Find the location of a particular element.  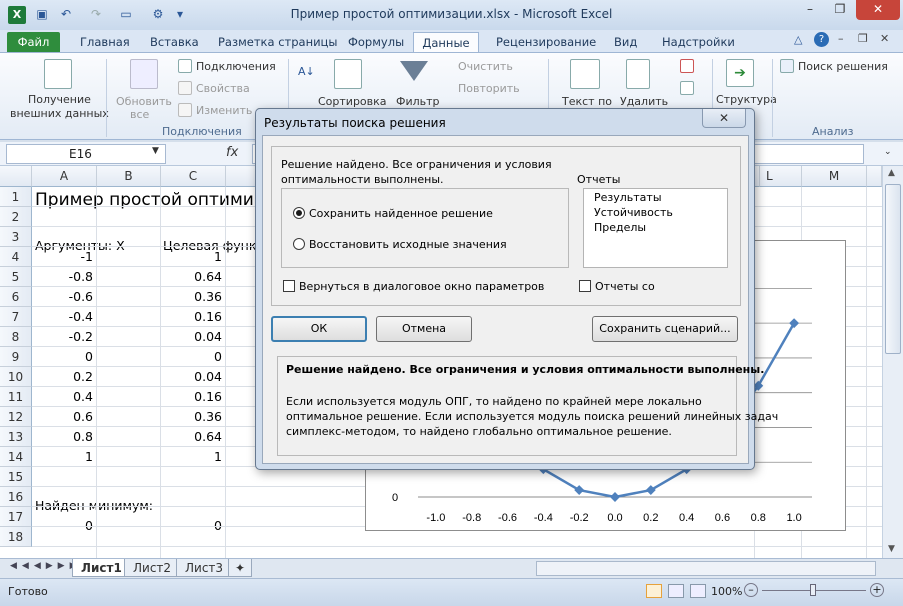

outline-reports-checkbox is located at coordinates (585, 286).